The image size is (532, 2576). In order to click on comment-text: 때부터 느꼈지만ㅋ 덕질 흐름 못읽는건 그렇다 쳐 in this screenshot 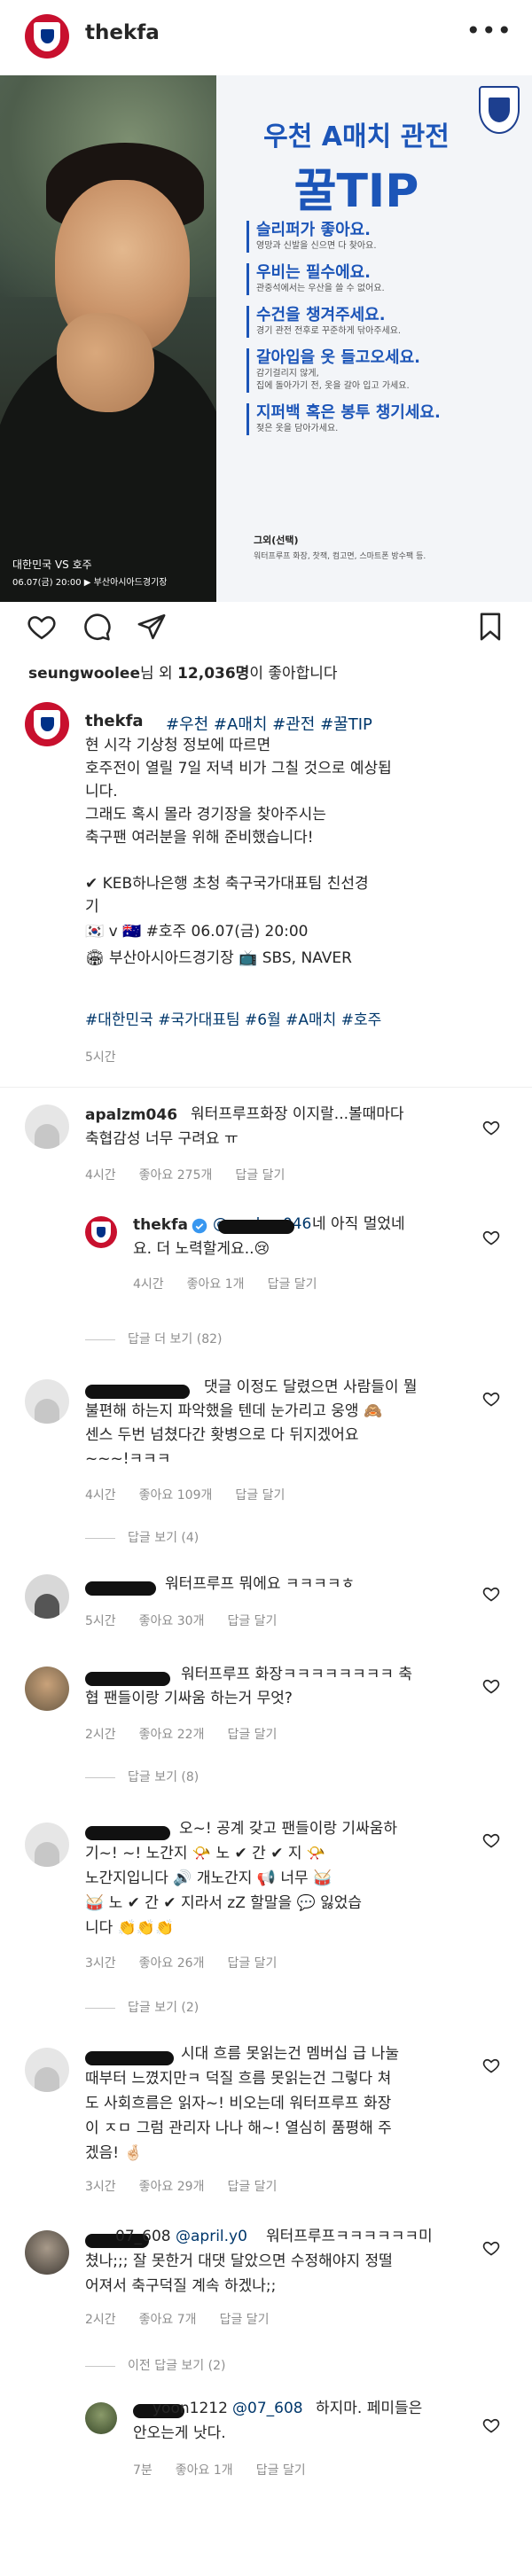, I will do `click(238, 2079)`.